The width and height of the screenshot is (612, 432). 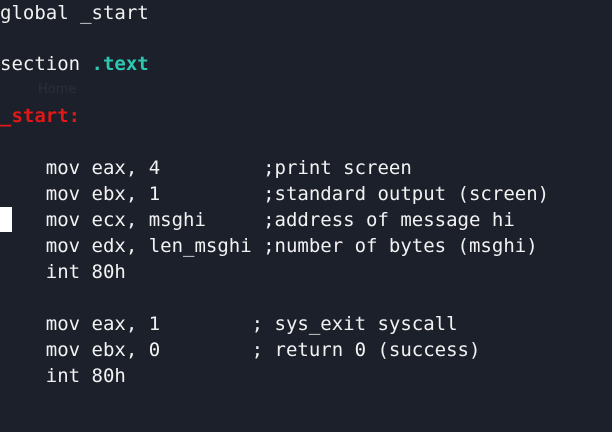 I want to click on code-line-section: section .text, so click(x=74, y=64).